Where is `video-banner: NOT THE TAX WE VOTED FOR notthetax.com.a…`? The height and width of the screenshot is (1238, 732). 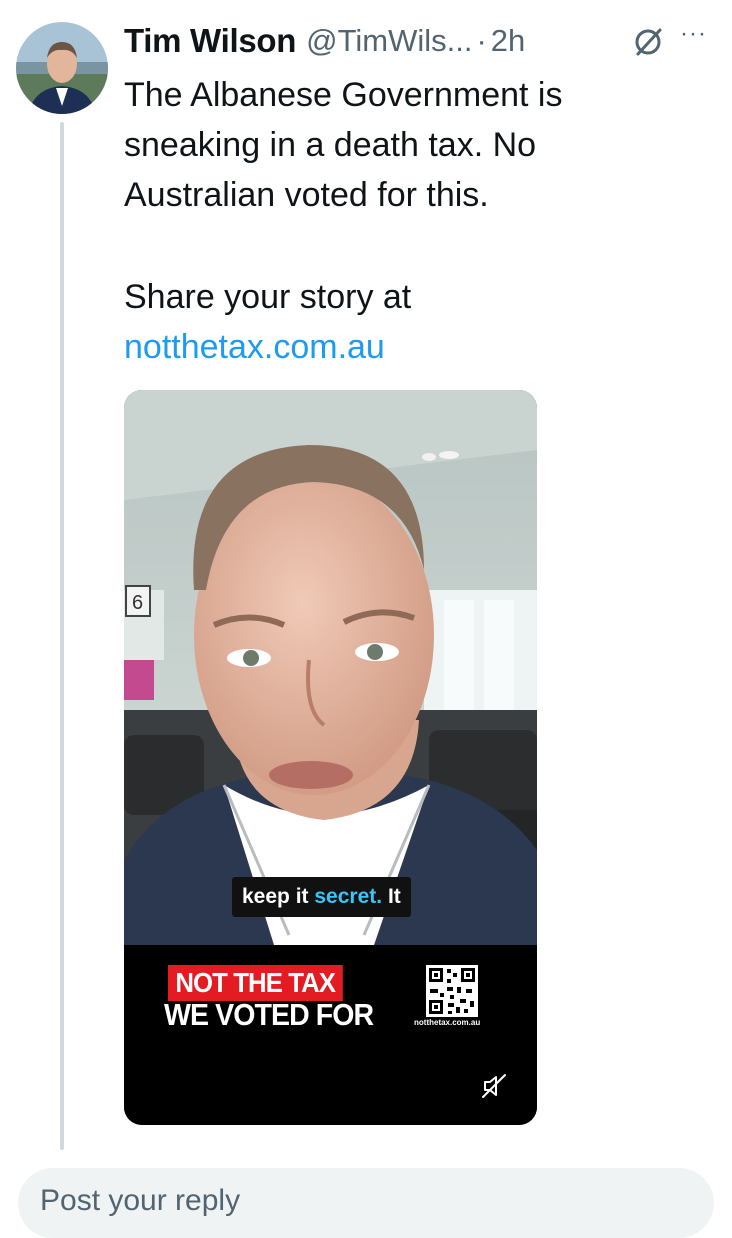
video-banner: NOT THE TAX WE VOTED FOR notthetax.com.a… is located at coordinates (330, 1035).